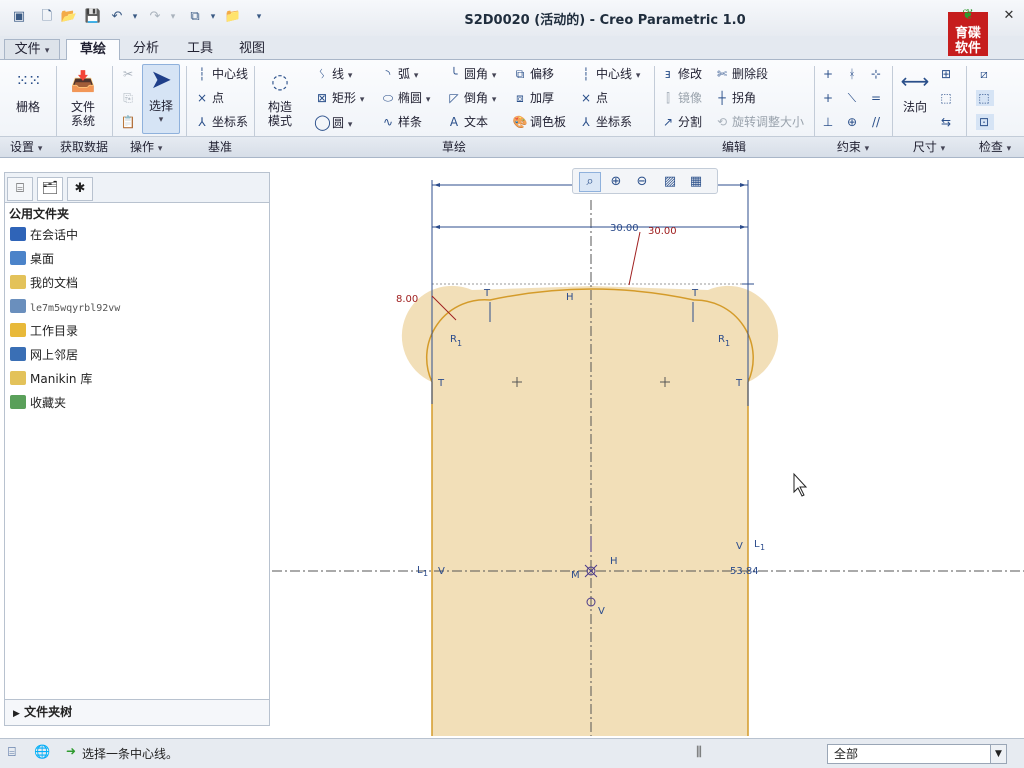 The image size is (1024, 768). Describe the element at coordinates (28, 146) in the screenshot. I see `group-setup: 设置 ▾` at that location.